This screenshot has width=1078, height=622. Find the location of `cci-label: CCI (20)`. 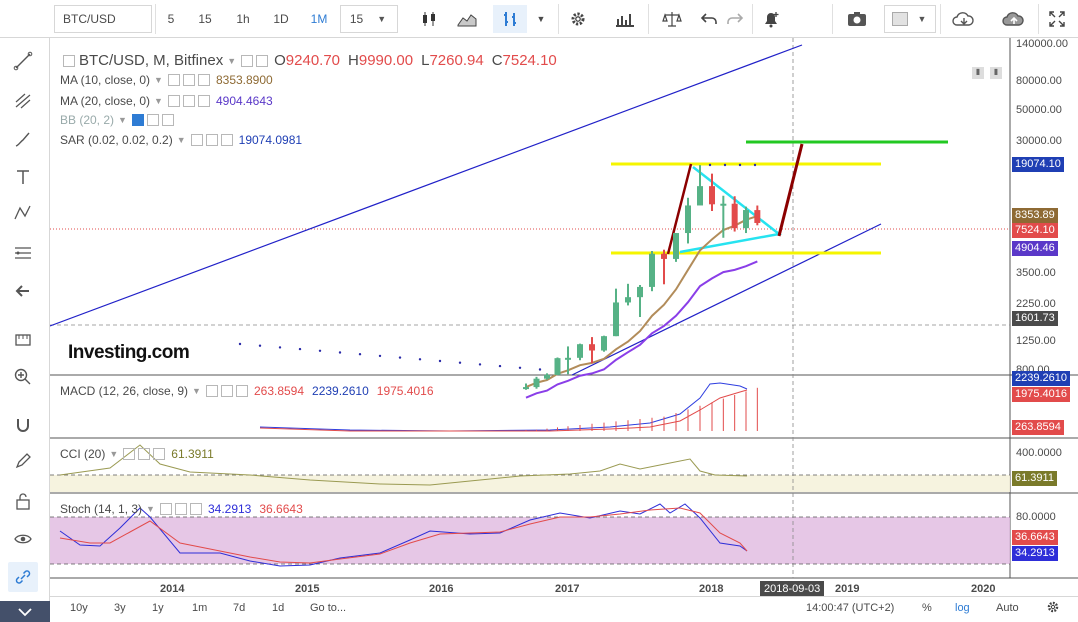

cci-label: CCI (20) is located at coordinates (83, 454).